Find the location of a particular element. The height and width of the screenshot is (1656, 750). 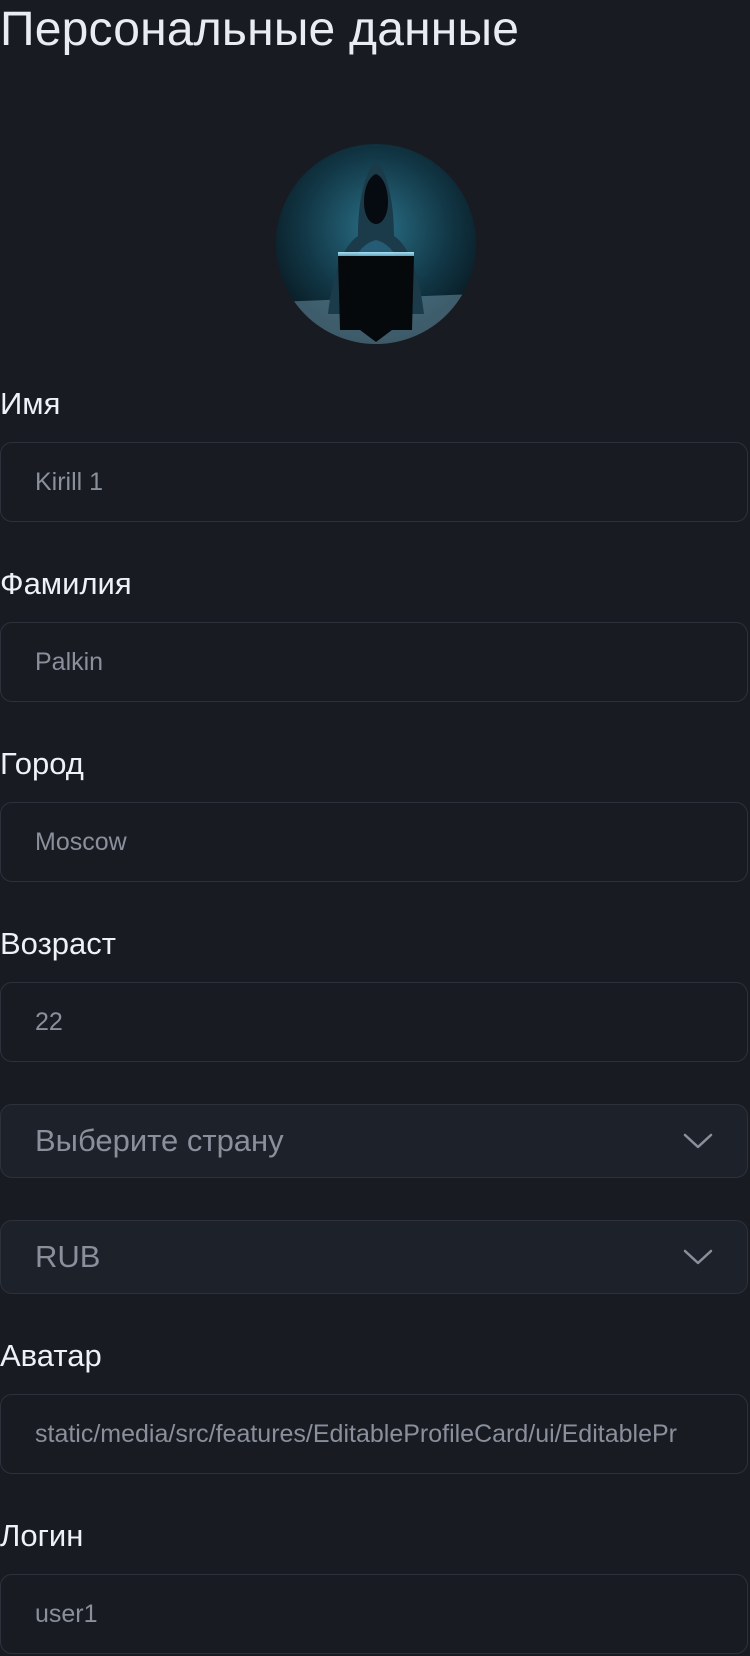

age-input is located at coordinates (375, 1022).